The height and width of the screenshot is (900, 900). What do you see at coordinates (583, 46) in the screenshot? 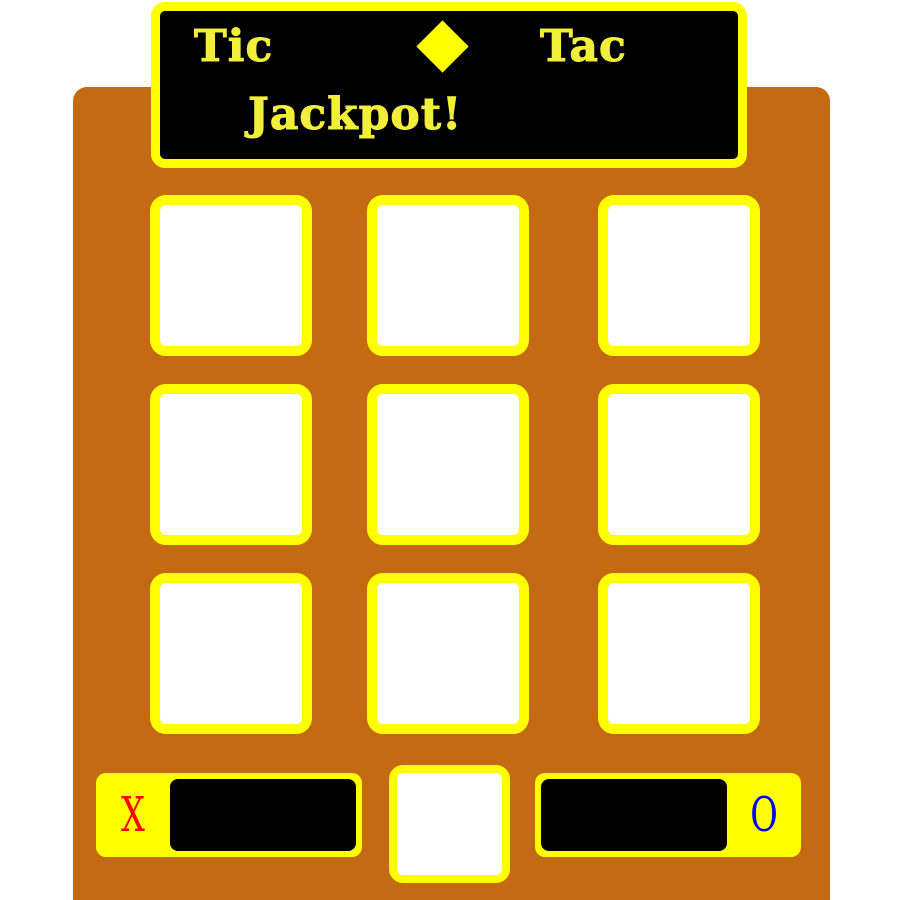
I see `title-word-tac: Tac` at bounding box center [583, 46].